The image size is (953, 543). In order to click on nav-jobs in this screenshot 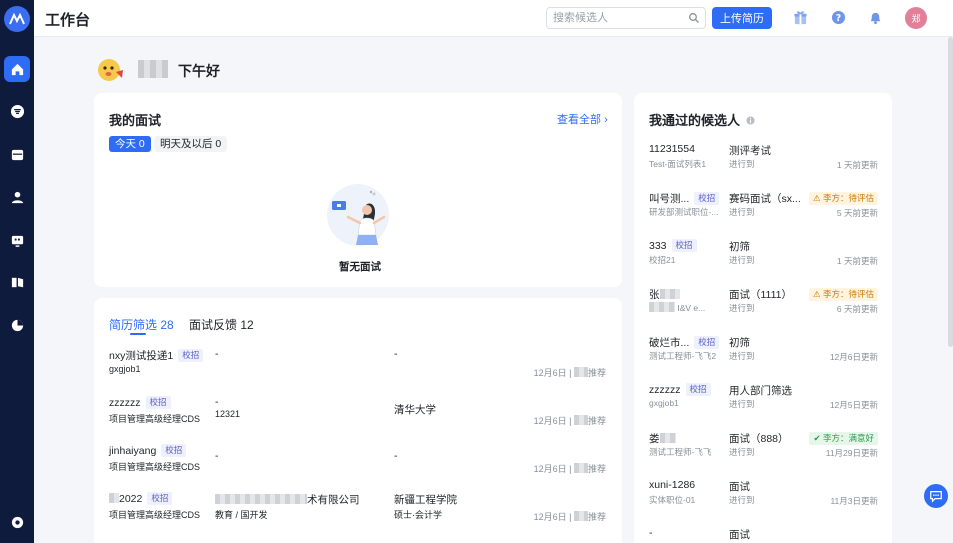, I will do `click(17, 282)`.